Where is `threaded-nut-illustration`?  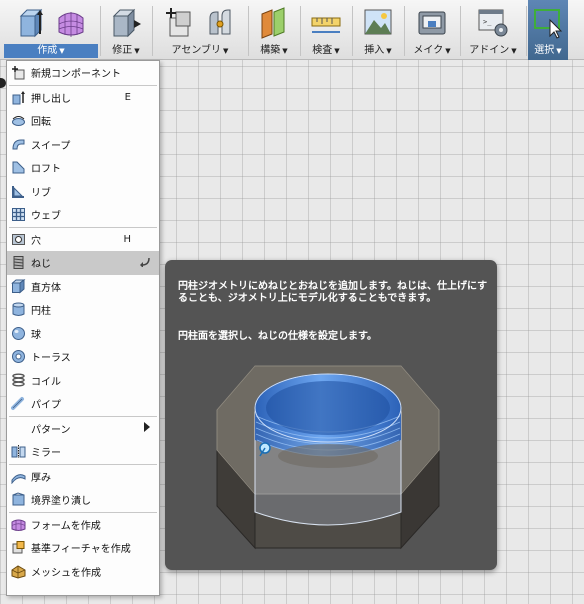
threaded-nut-illustration is located at coordinates (328, 457).